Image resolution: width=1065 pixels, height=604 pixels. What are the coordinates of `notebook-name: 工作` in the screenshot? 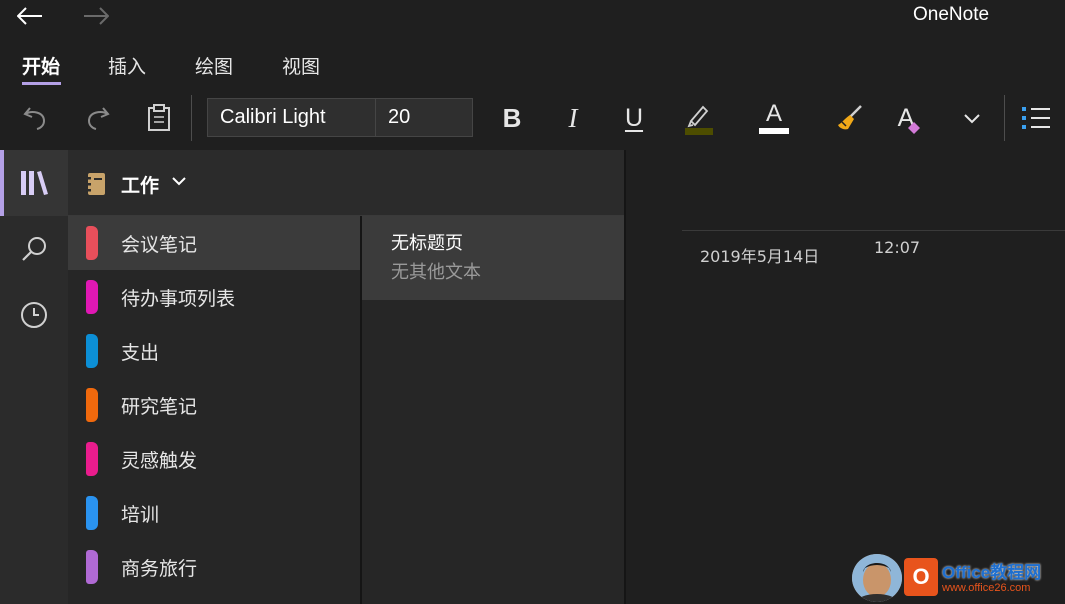 It's located at (140, 184).